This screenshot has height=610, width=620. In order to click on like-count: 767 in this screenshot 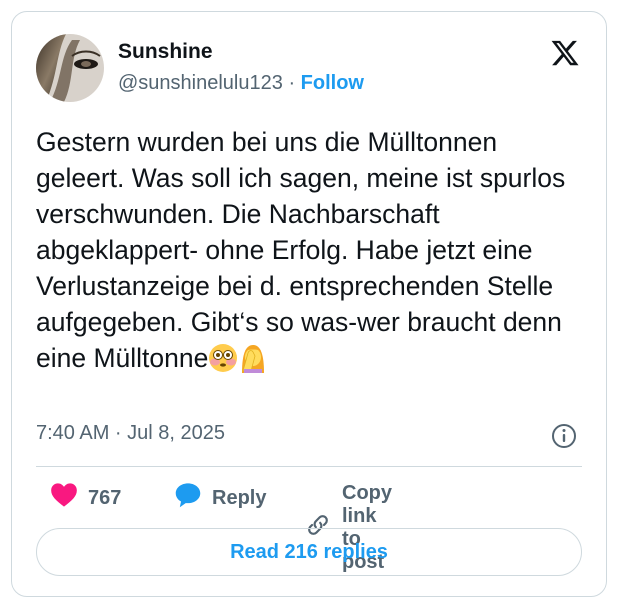, I will do `click(105, 497)`.